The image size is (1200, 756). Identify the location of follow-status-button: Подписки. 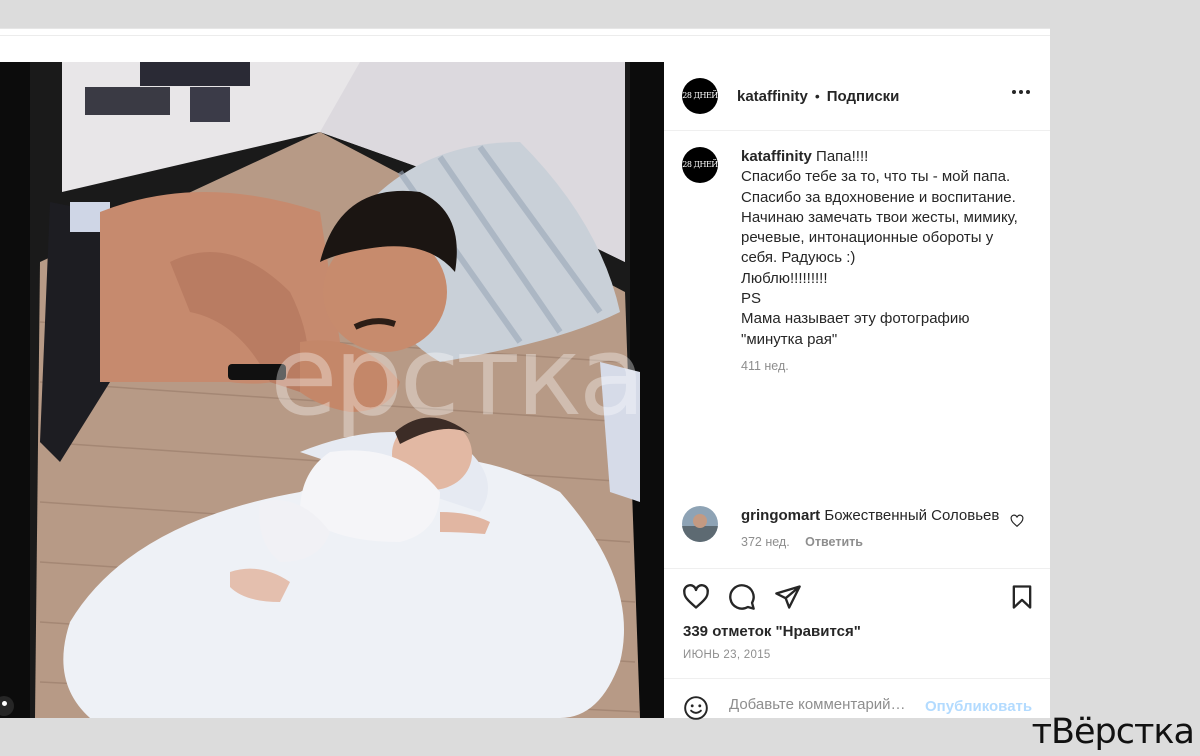
(863, 96).